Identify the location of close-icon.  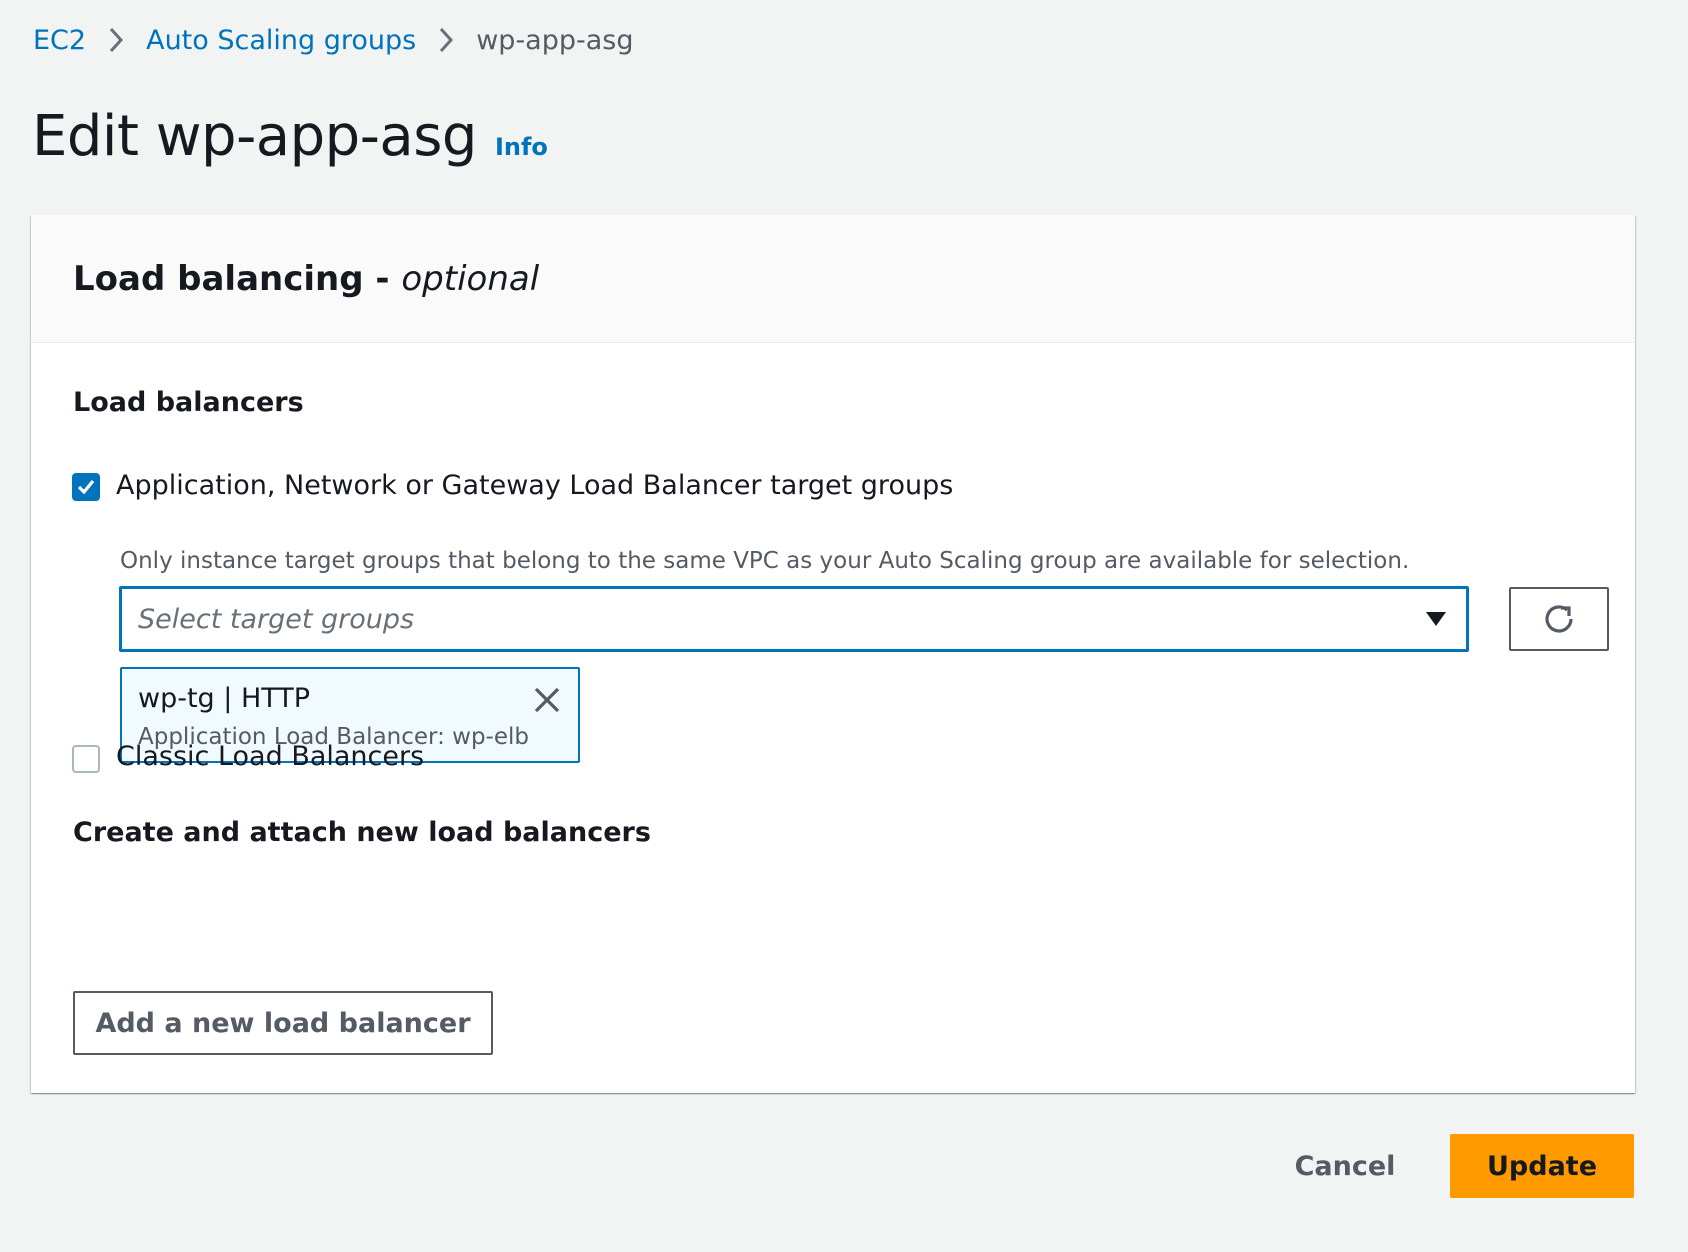
(547, 700).